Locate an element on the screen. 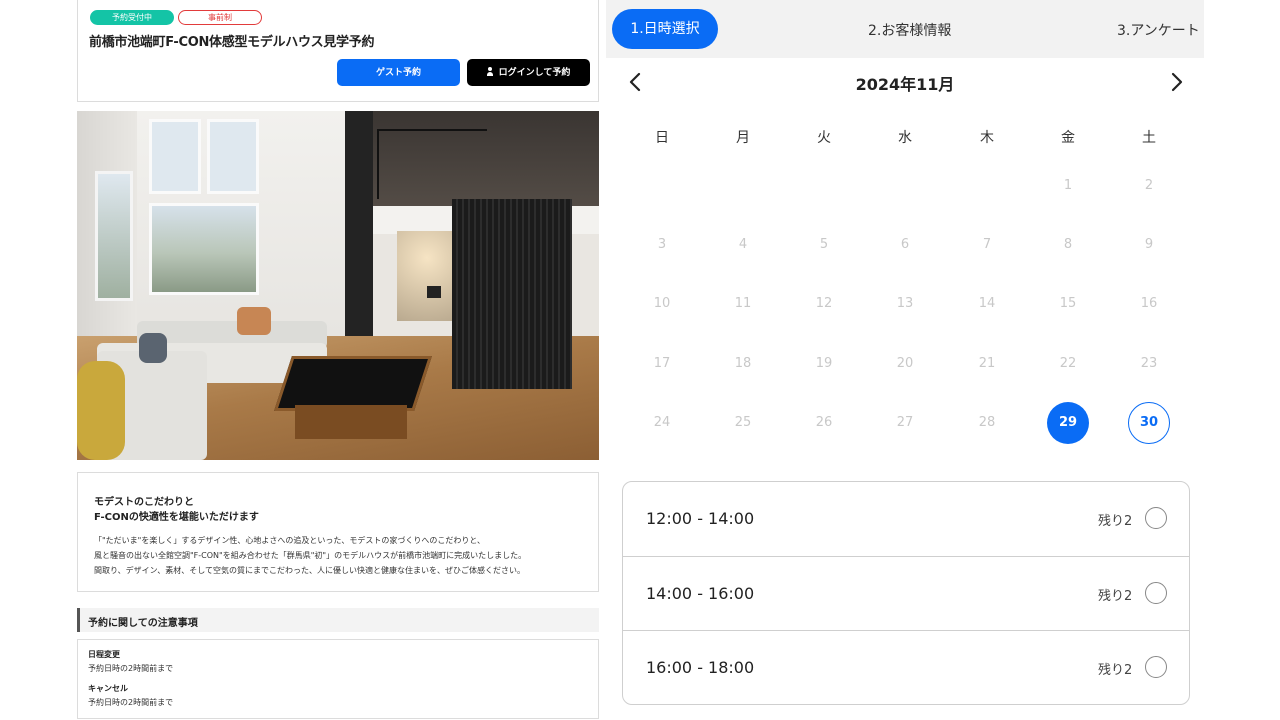 The height and width of the screenshot is (720, 1280). login-reserve-label: ログインして予約 is located at coordinates (534, 72).